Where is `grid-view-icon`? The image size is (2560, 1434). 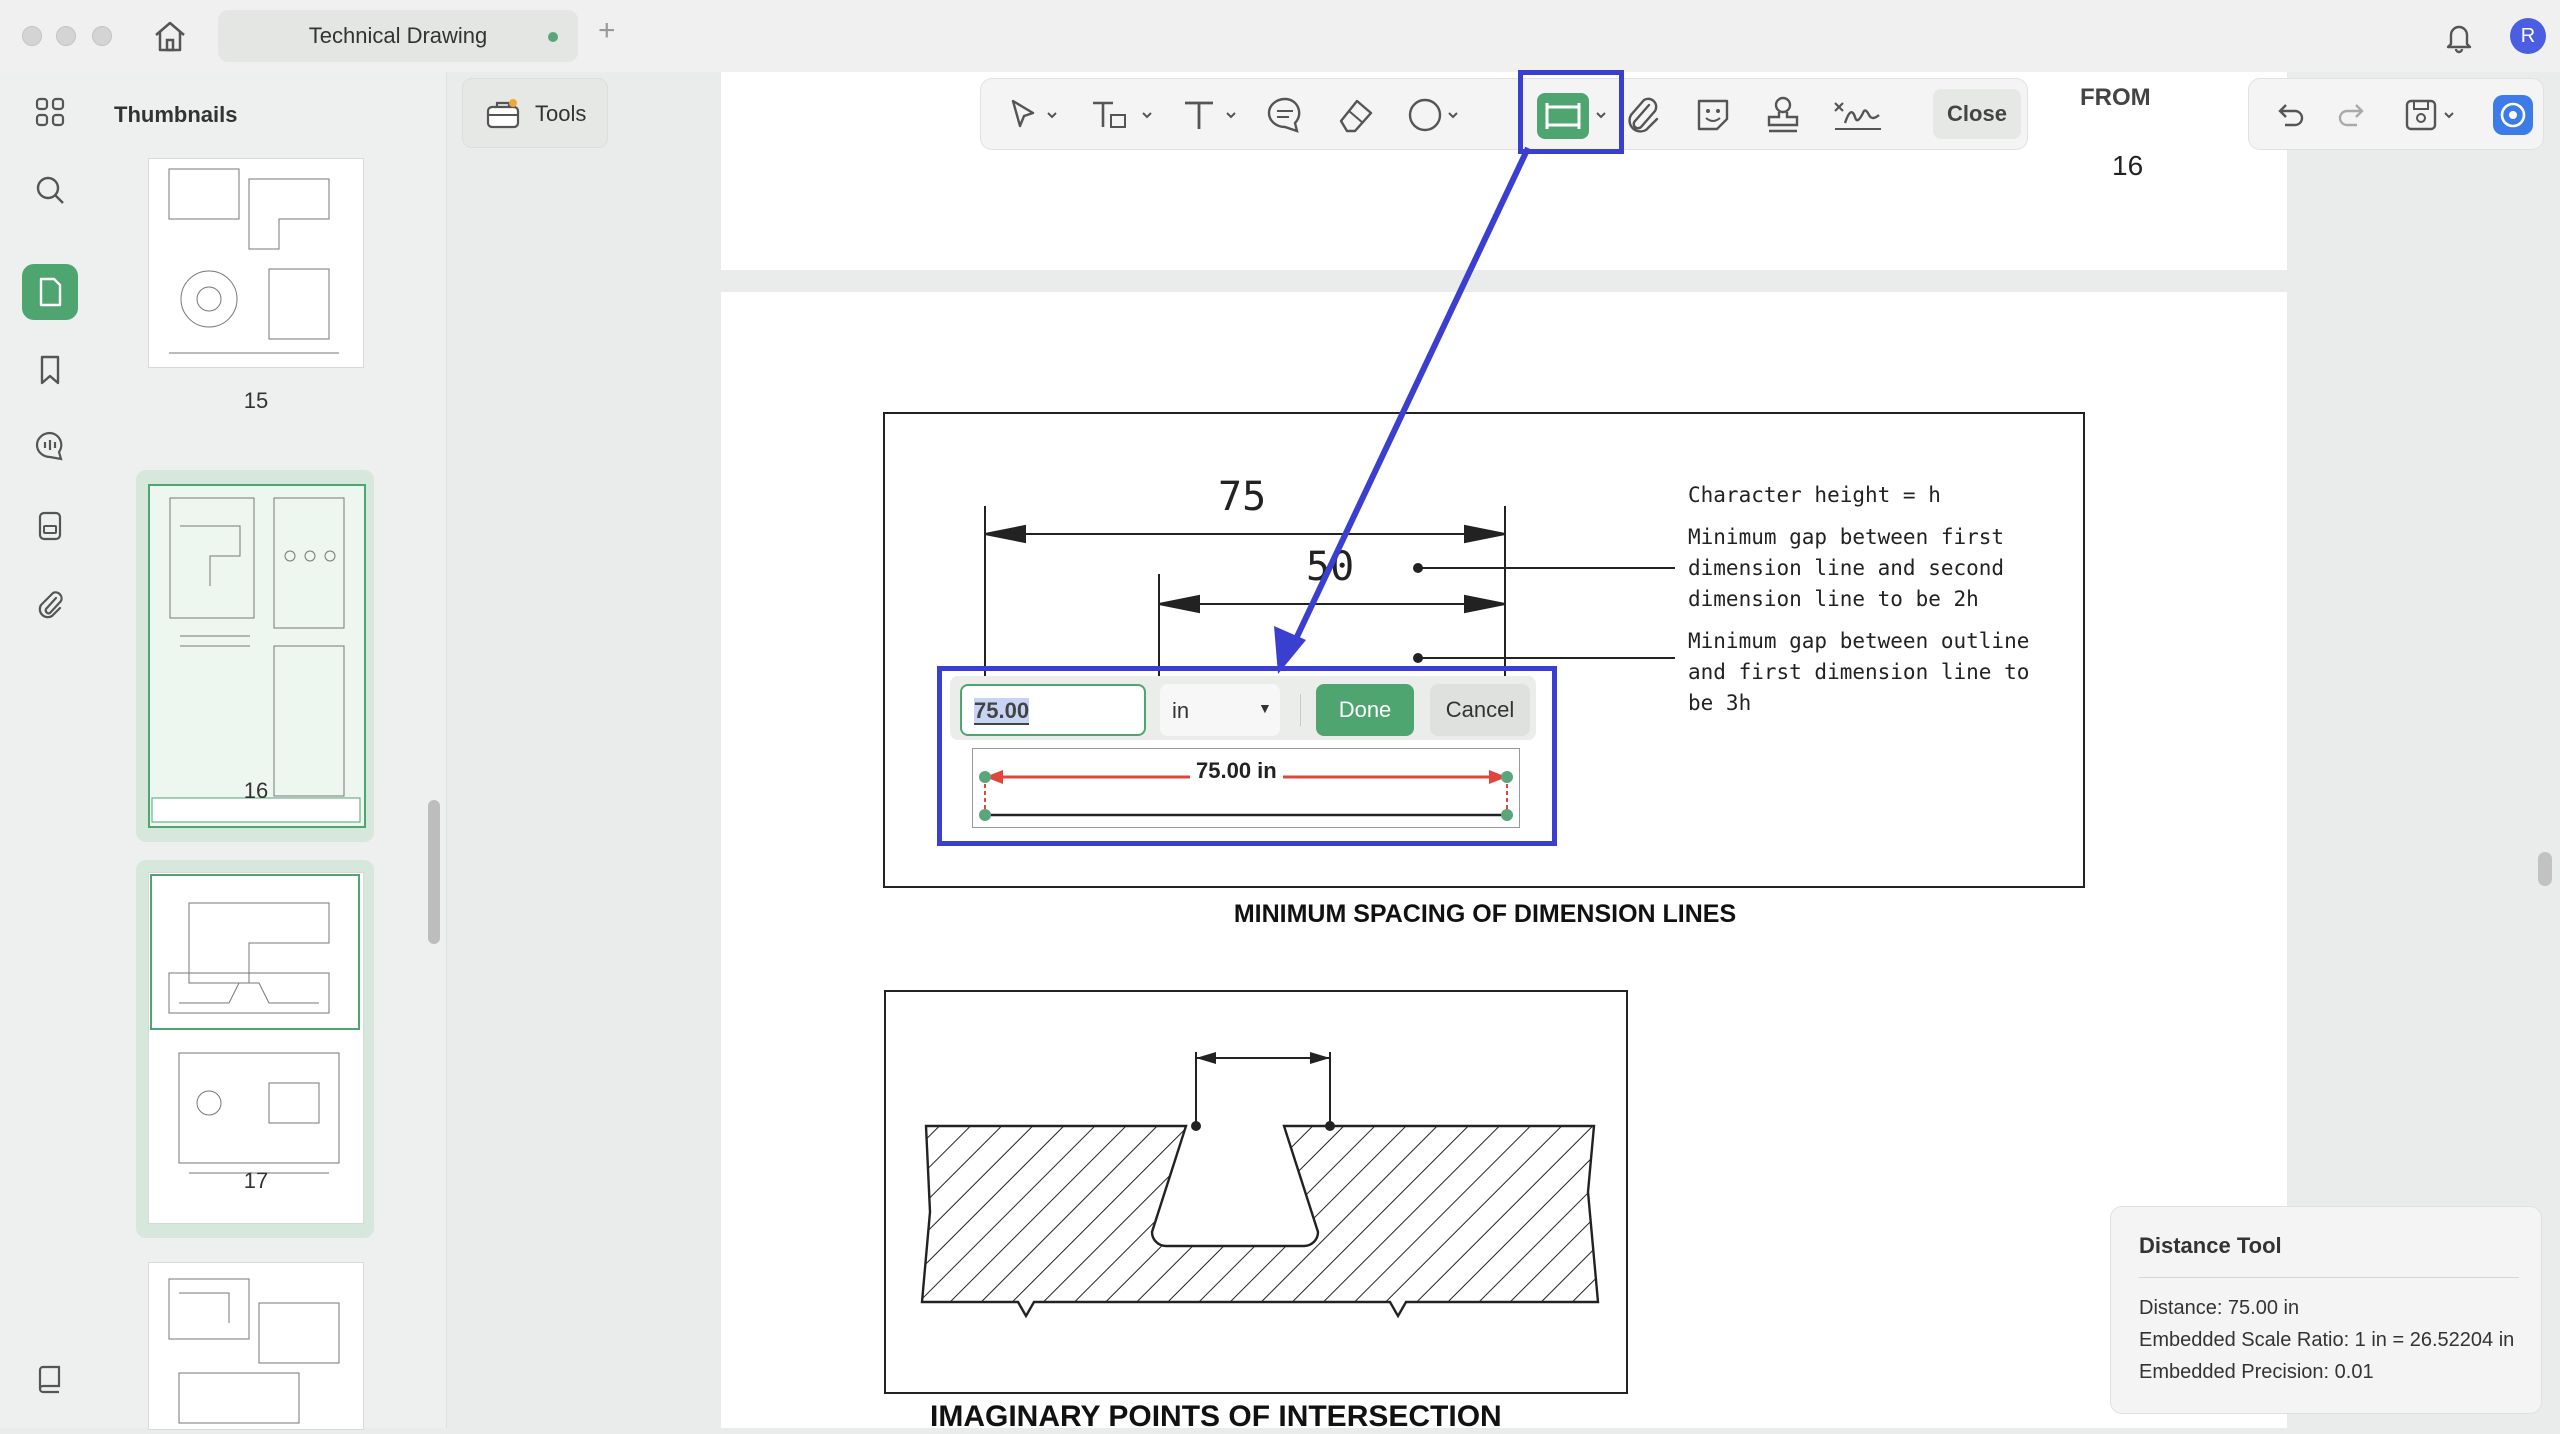 grid-view-icon is located at coordinates (50, 112).